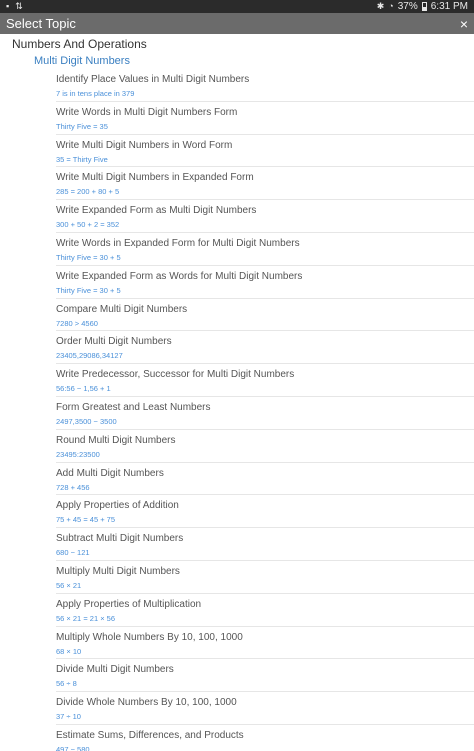  Describe the element at coordinates (449, 6) in the screenshot. I see `status-time: 6:31 PM` at that location.